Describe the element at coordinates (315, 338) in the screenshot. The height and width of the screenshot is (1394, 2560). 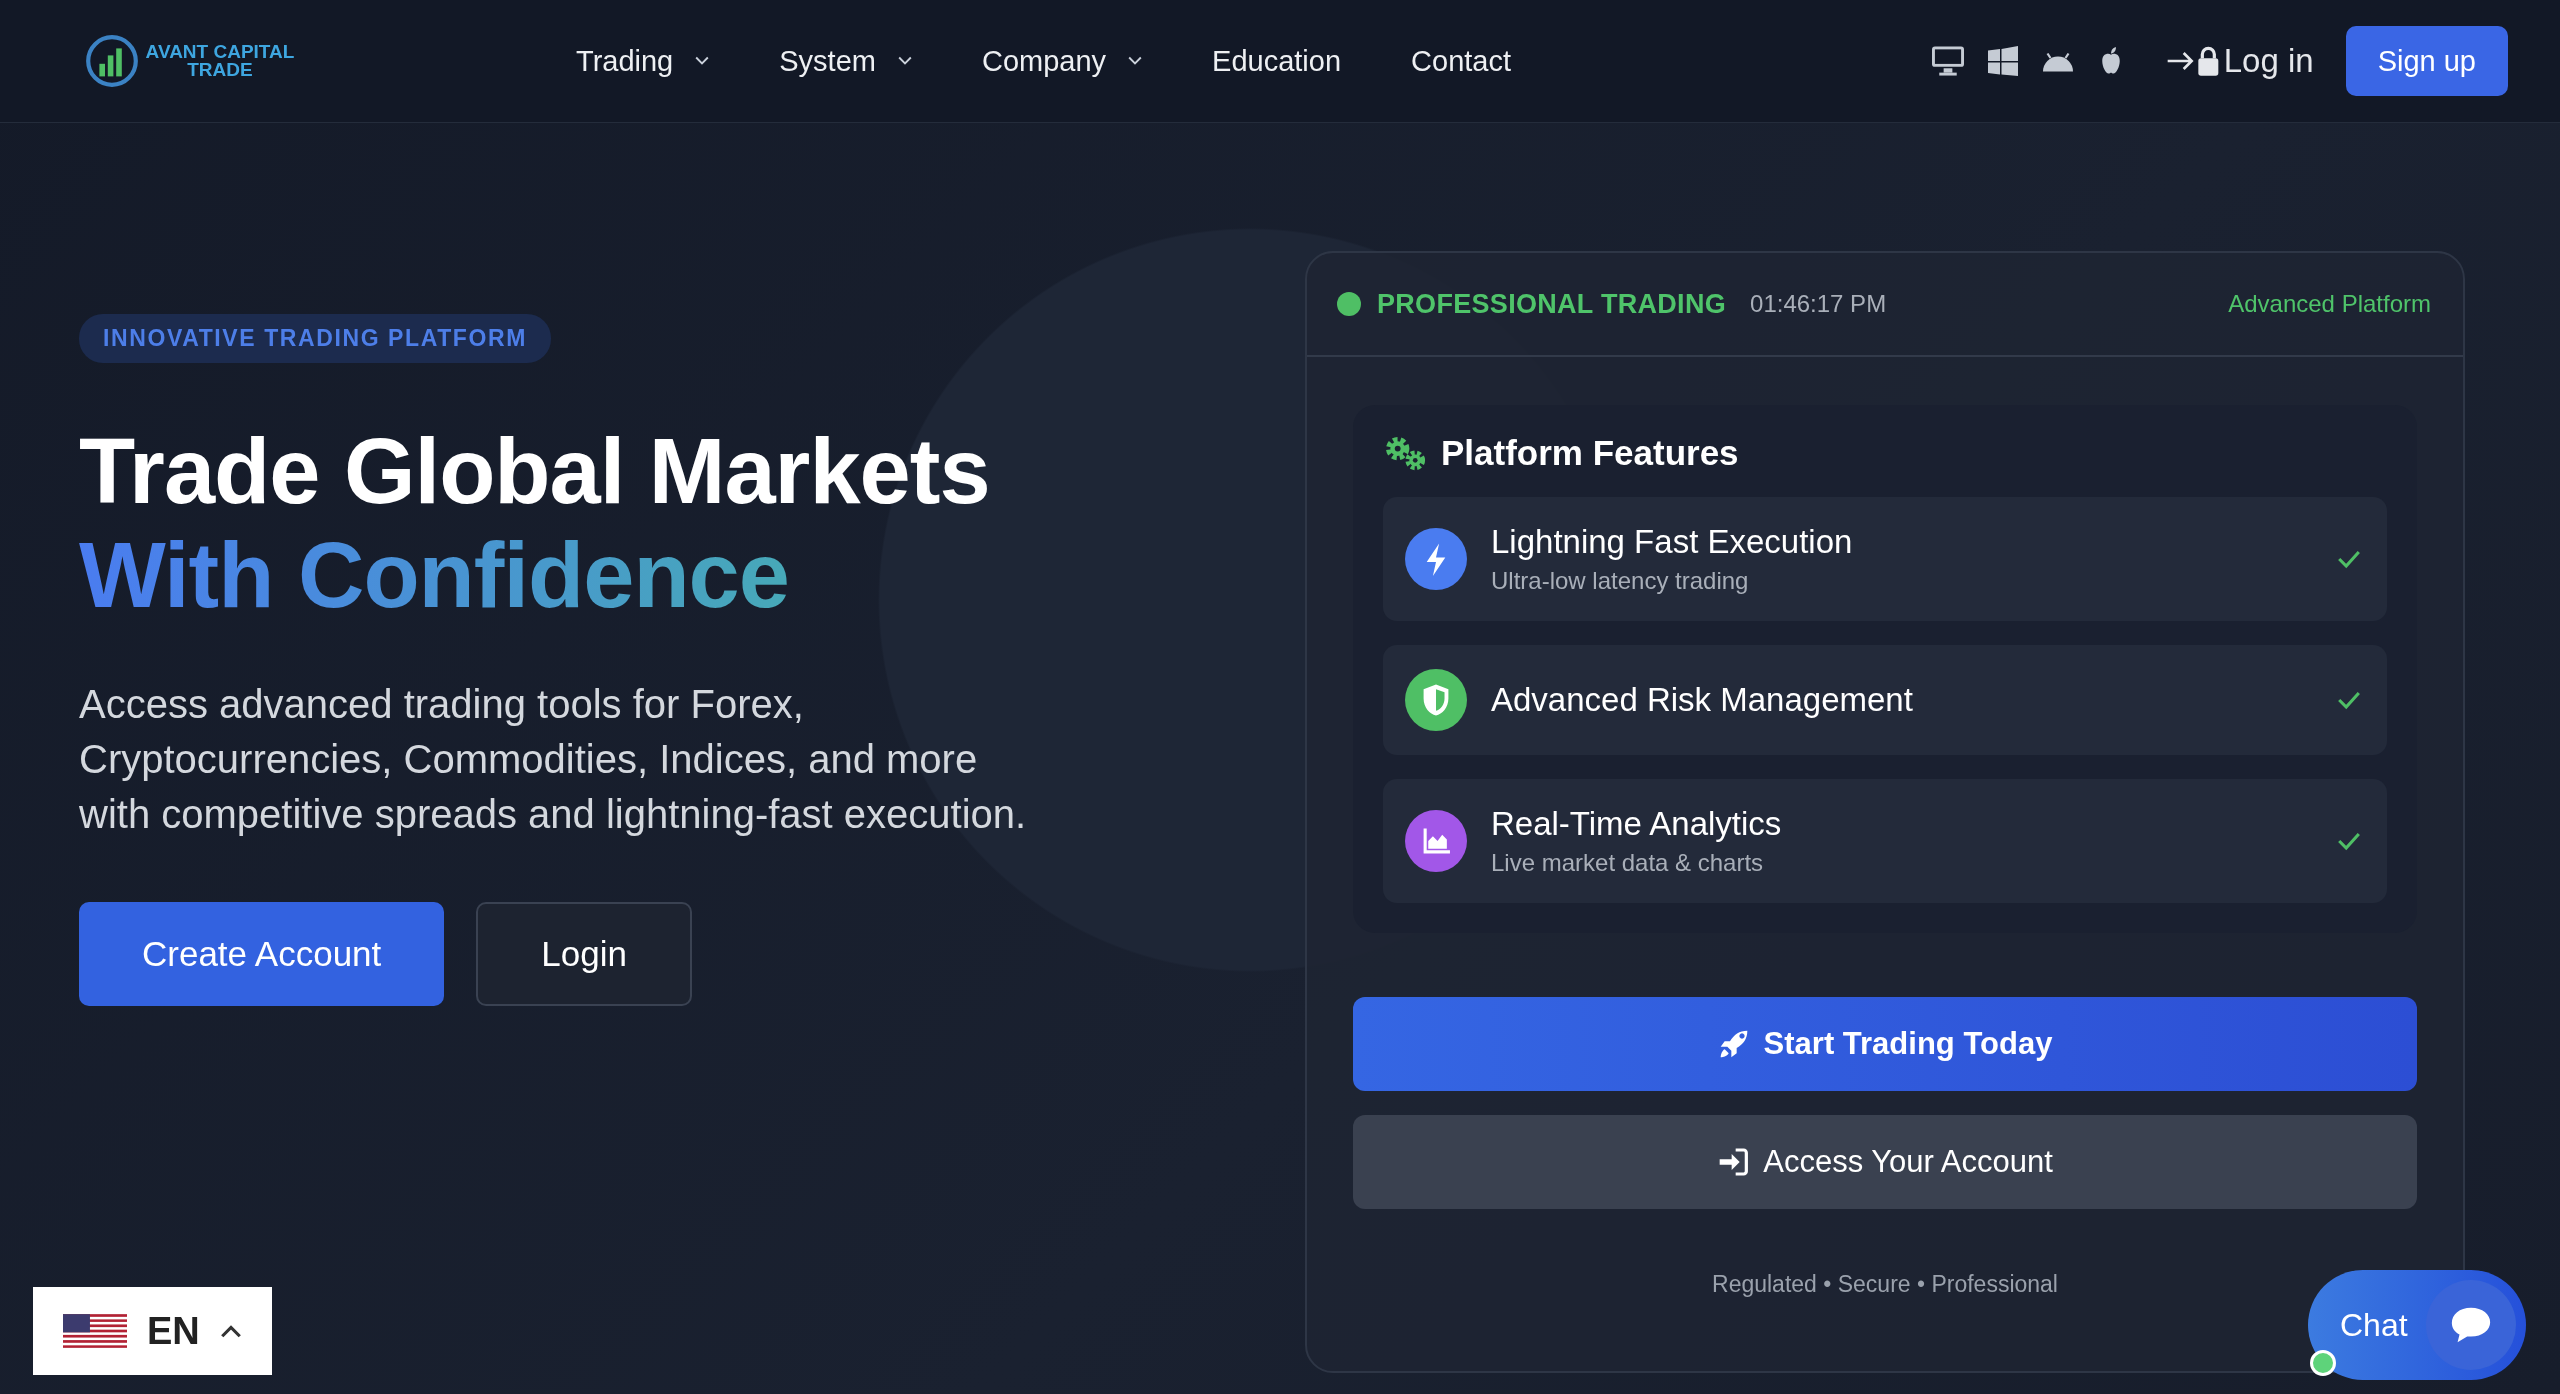
I see `tagline-badge: INNOVATIVE TRADING PLATFORM` at that location.